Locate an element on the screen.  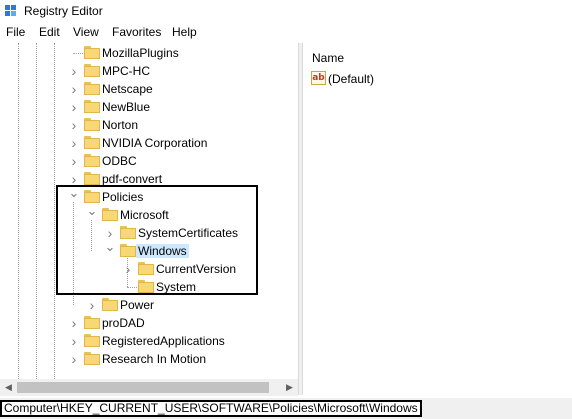
tree-node-label: MozillaPlugins is located at coordinates (140, 53).